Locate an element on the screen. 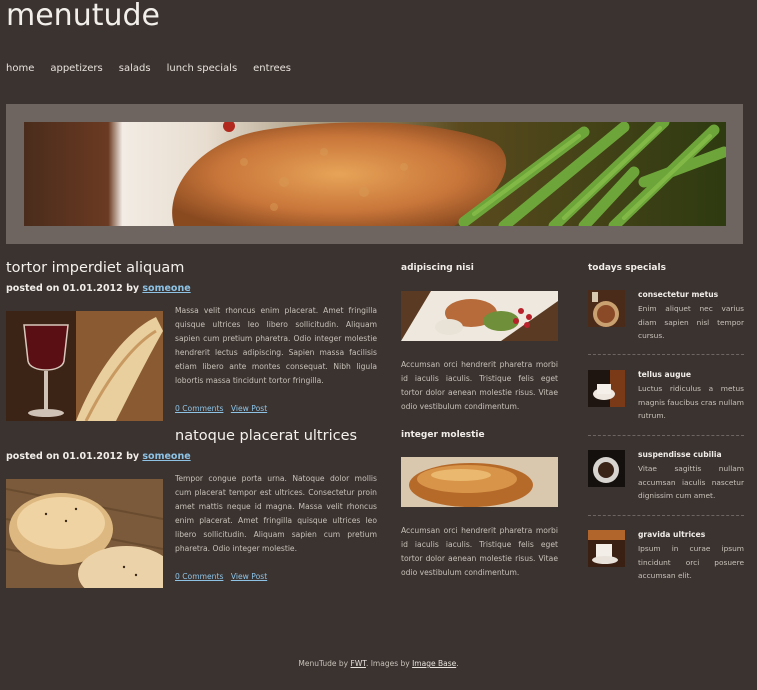  special-title: gravida ultrices is located at coordinates (671, 534).